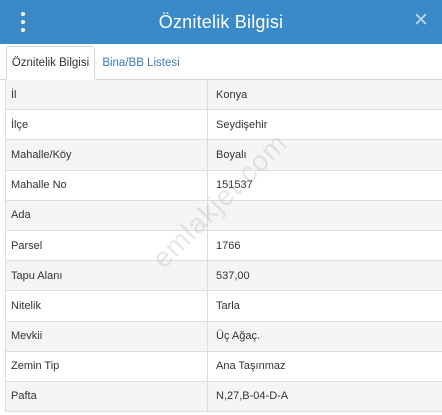 This screenshot has height=415, width=442. I want to click on tab-bar: Öznitelik Bilgisi Bina/BB Listesi, so click(221, 62).